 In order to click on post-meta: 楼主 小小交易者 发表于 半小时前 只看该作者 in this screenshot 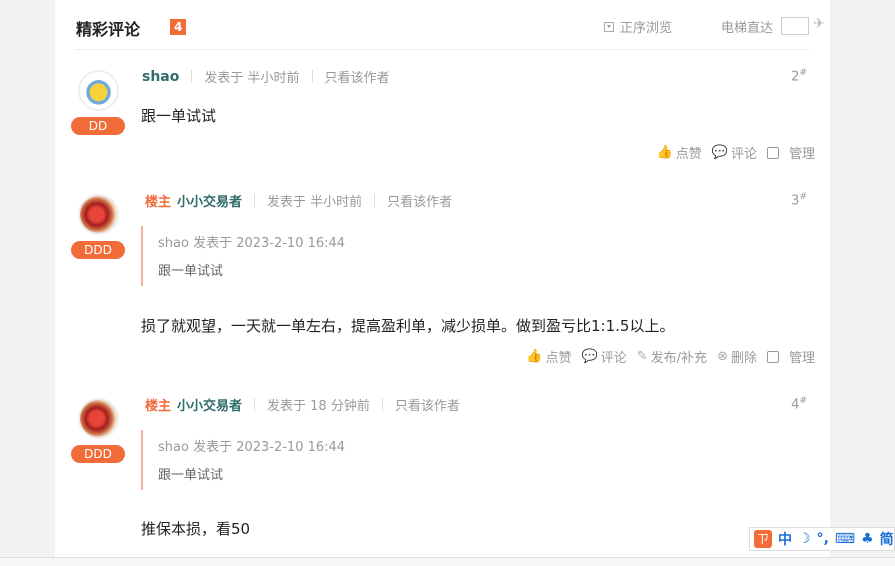, I will do `click(298, 200)`.